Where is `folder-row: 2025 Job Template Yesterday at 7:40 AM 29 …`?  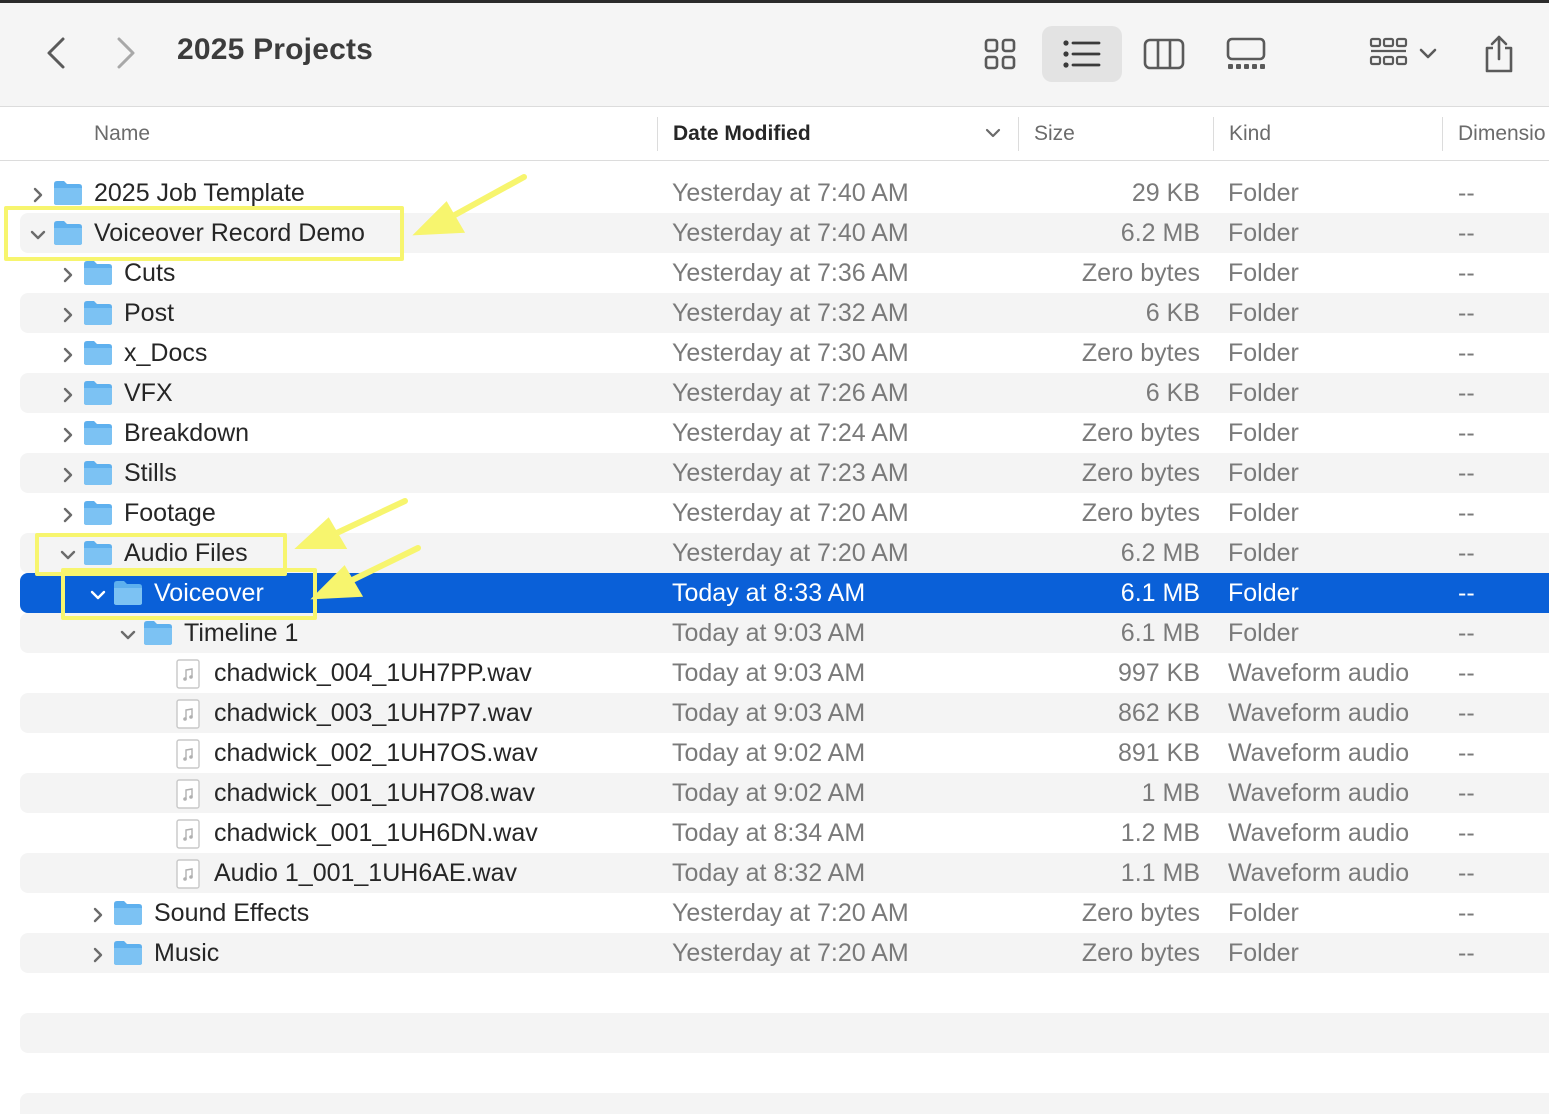
folder-row: 2025 Job Template Yesterday at 7:40 AM 29 … is located at coordinates (784, 193).